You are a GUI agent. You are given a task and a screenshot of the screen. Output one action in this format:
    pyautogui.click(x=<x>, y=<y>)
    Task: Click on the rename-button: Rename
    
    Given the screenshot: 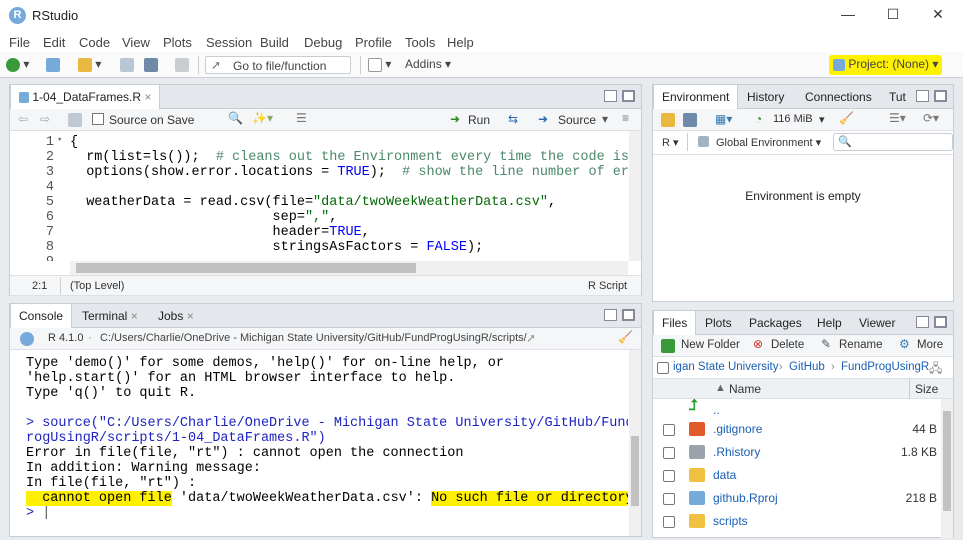 What is the action you would take?
    pyautogui.click(x=860, y=345)
    